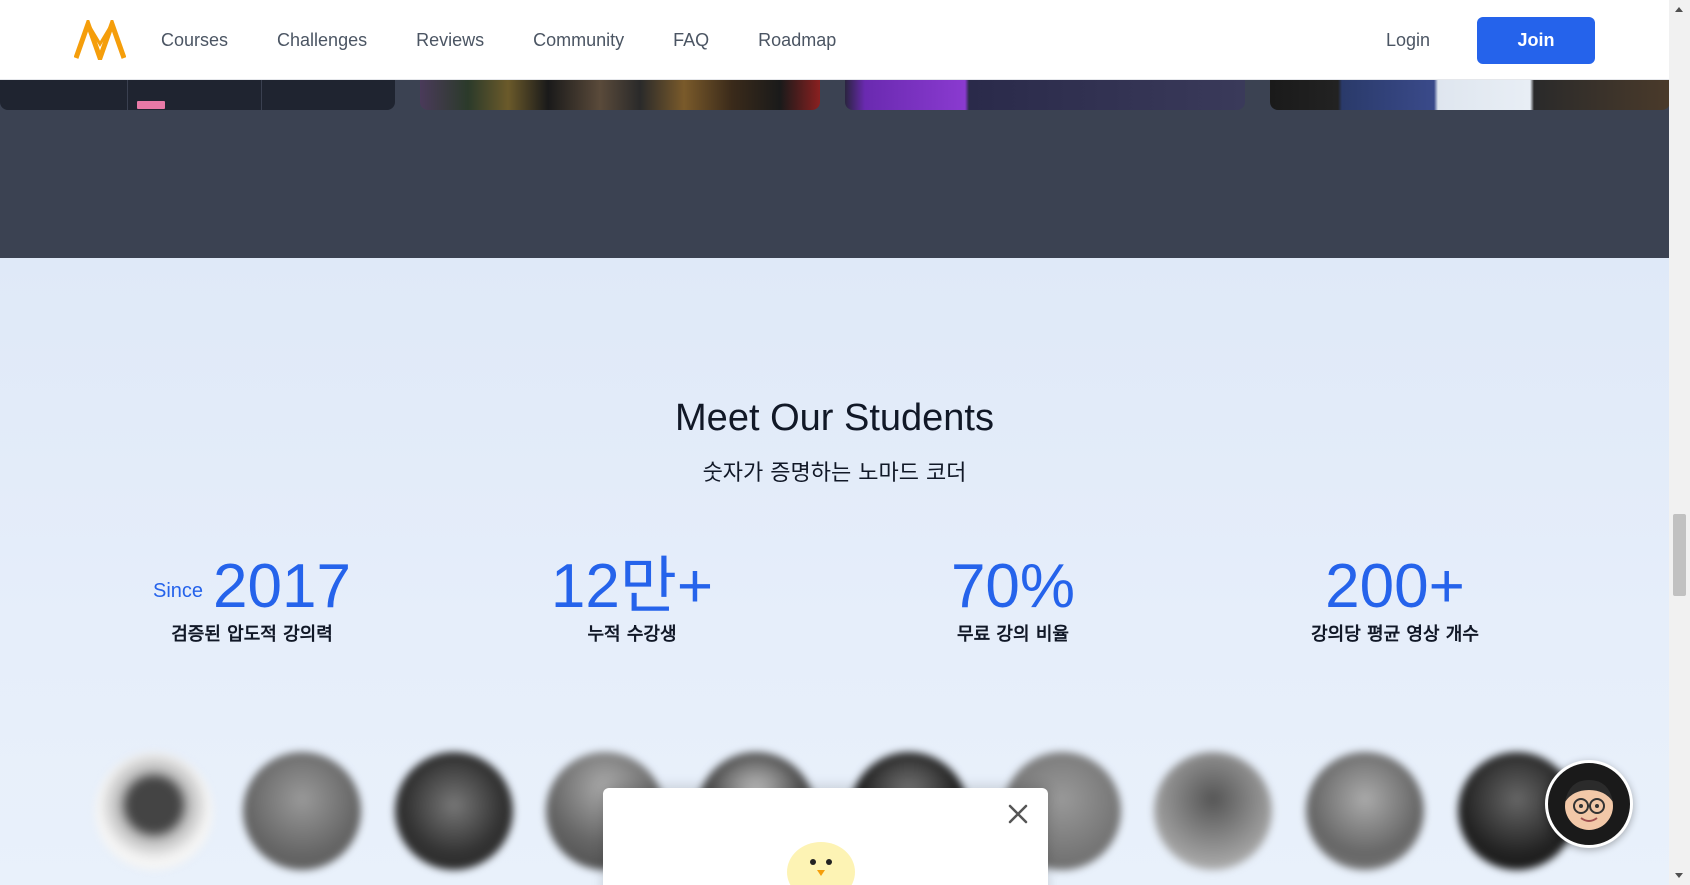 This screenshot has width=1690, height=885. I want to click on stat-label: 무료 강의 비율, so click(1013, 634).